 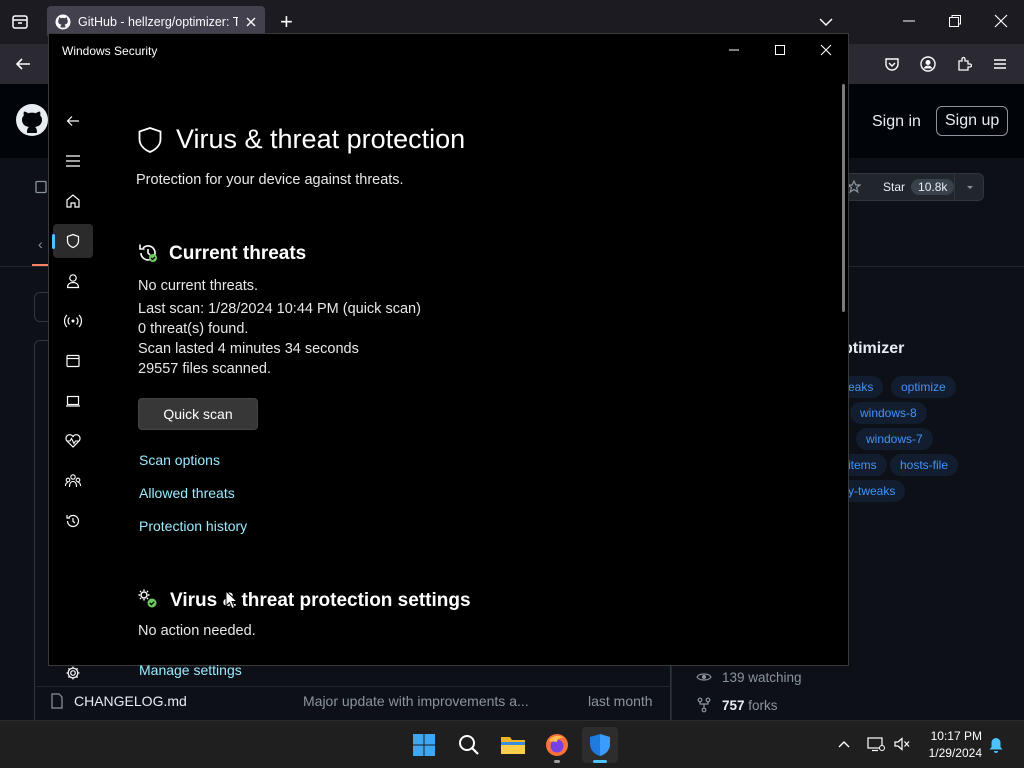 What do you see at coordinates (762, 677) in the screenshot?
I see `watching-count: 139 watching` at bounding box center [762, 677].